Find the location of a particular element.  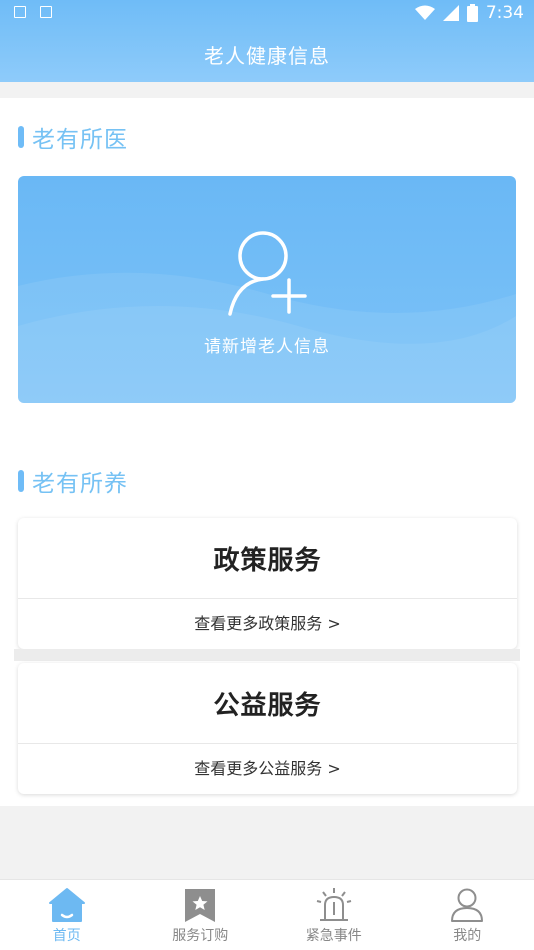

bookmark-star-icon is located at coordinates (200, 905).